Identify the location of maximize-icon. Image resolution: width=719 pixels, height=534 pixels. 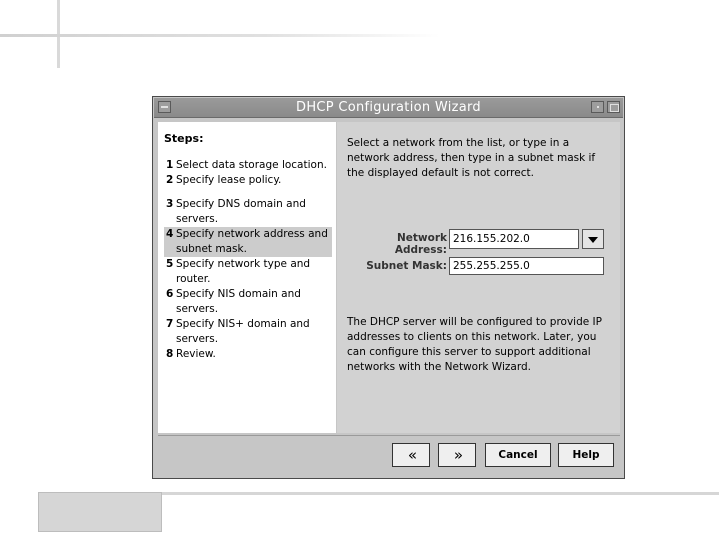
(613, 107).